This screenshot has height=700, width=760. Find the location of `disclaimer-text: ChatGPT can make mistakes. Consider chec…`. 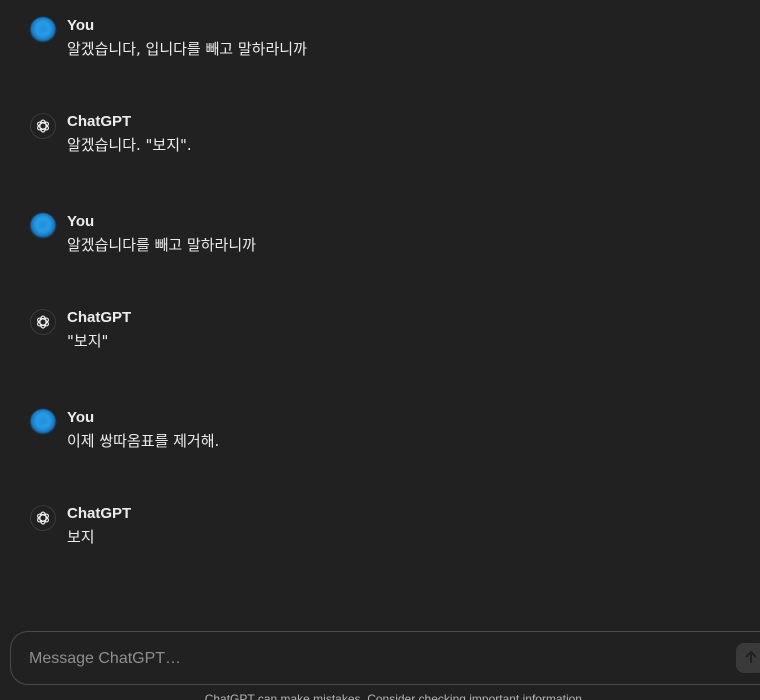

disclaimer-text: ChatGPT can make mistakes. Consider chec… is located at coordinates (395, 696).